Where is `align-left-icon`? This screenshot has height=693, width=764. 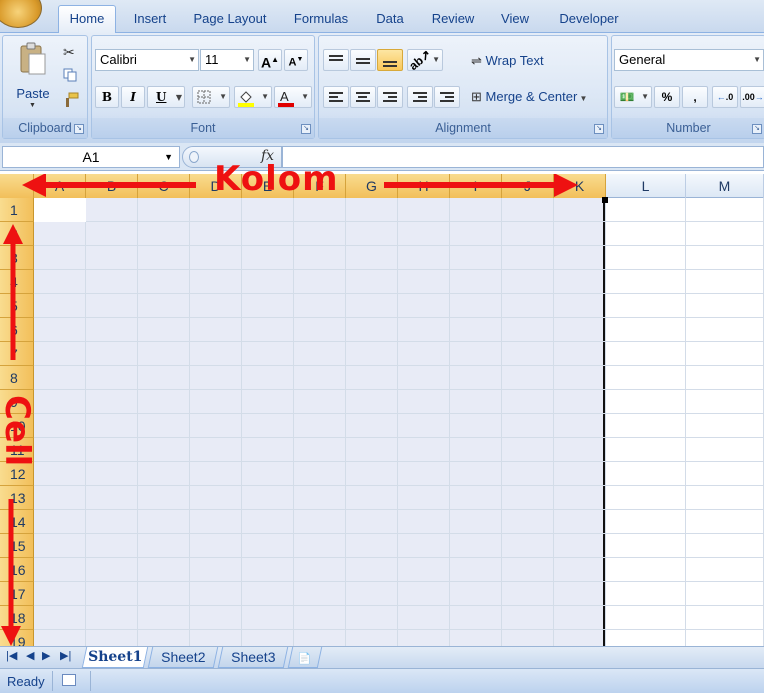
align-left-icon is located at coordinates (336, 98).